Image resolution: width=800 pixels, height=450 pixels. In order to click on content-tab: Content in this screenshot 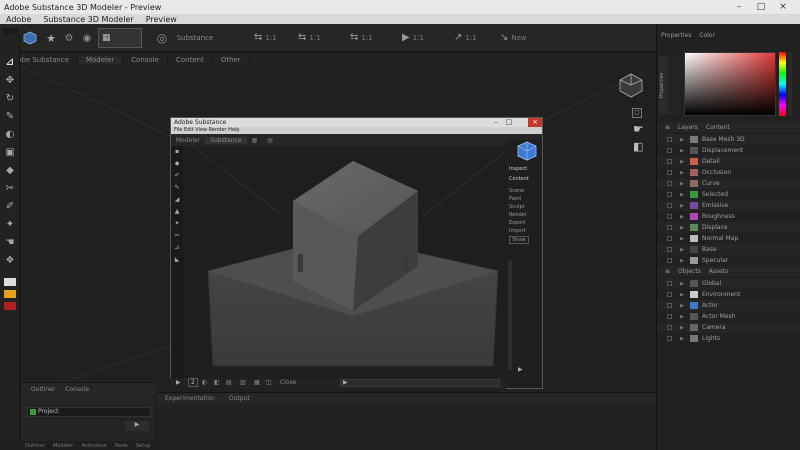, I will do `click(718, 127)`.